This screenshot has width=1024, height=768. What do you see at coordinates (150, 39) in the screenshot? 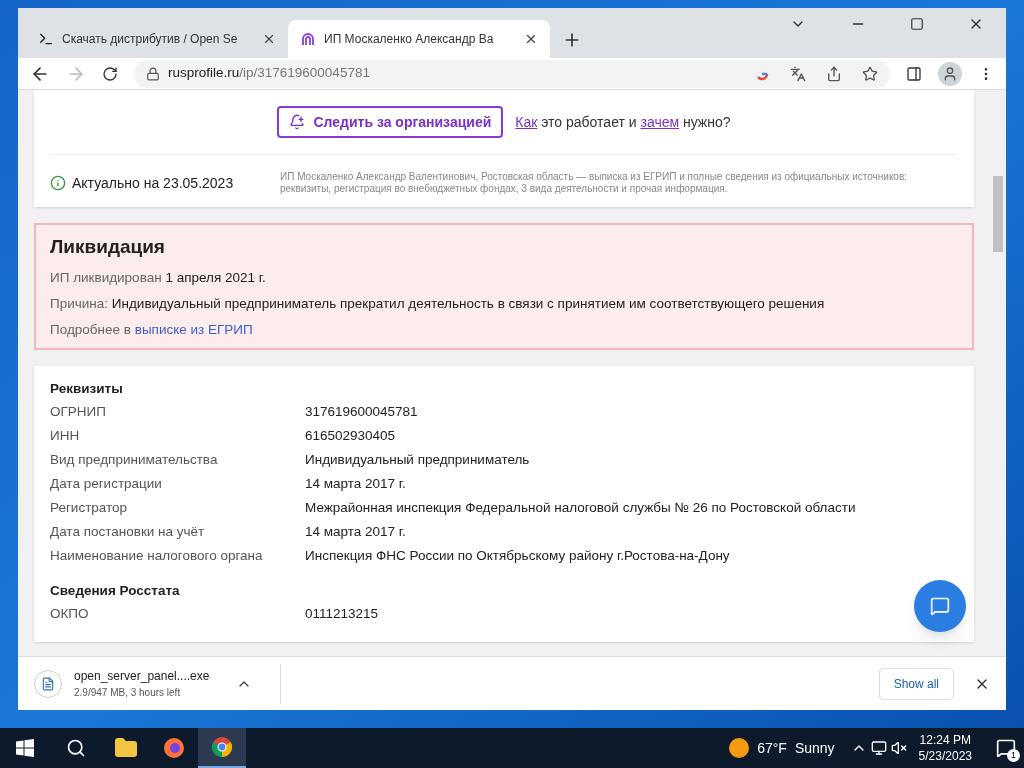
I see `tab-title: Скачать дистрибутив / Open Se` at bounding box center [150, 39].